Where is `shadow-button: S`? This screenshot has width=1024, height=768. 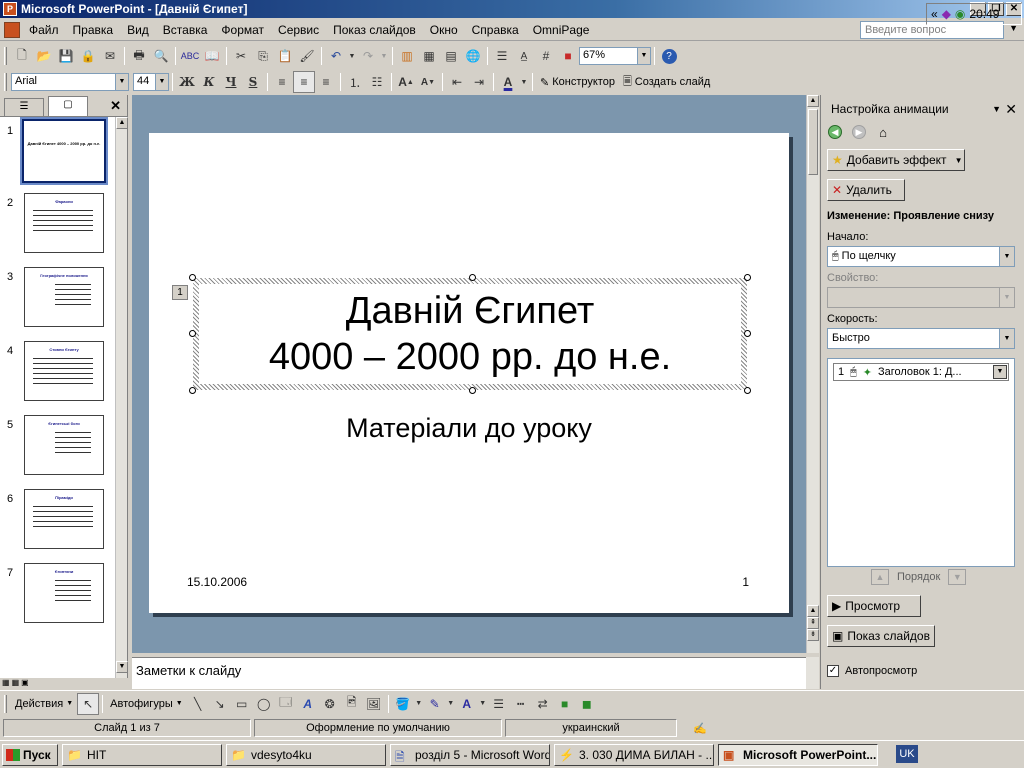 shadow-button: S is located at coordinates (253, 82).